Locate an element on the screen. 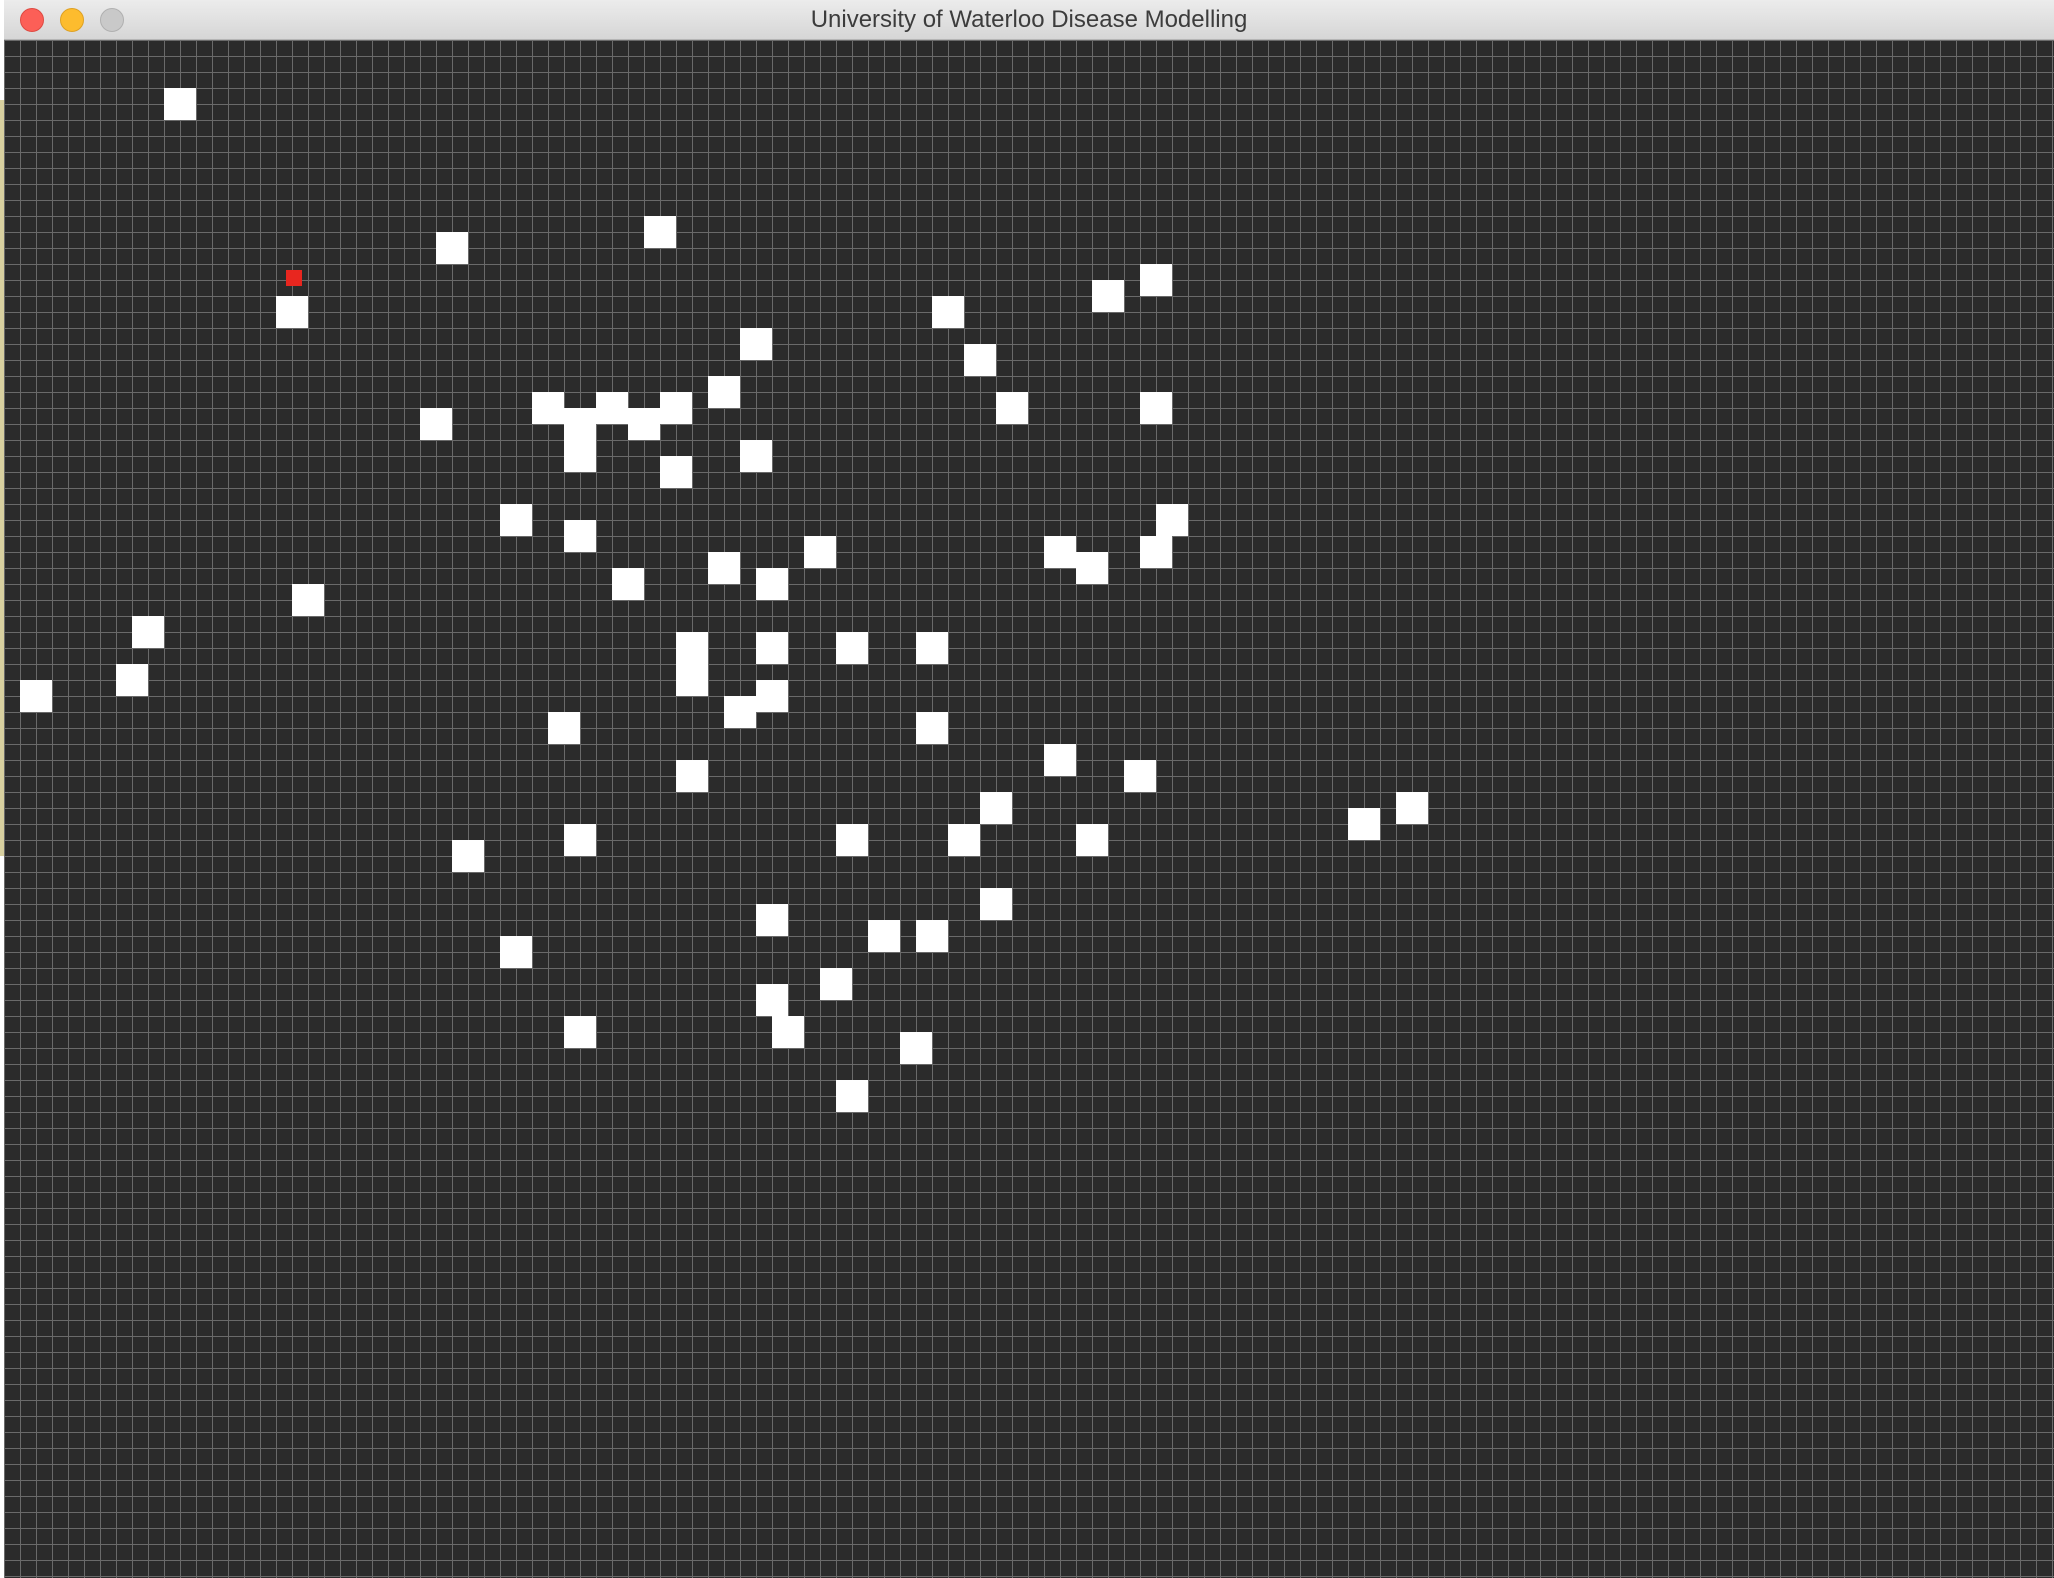  title-bar: University of Waterloo Disease Modelling is located at coordinates (1029, 20).